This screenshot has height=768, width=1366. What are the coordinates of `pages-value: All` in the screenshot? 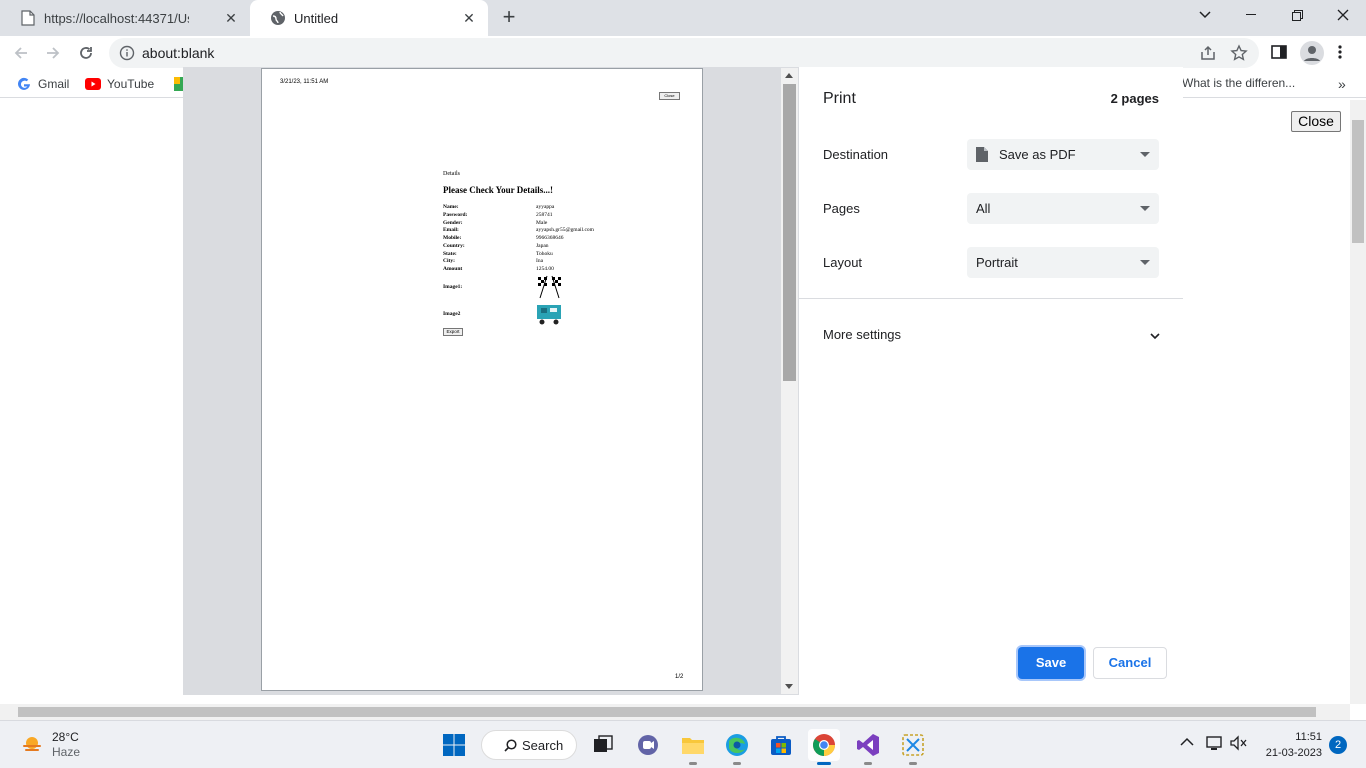 It's located at (983, 208).